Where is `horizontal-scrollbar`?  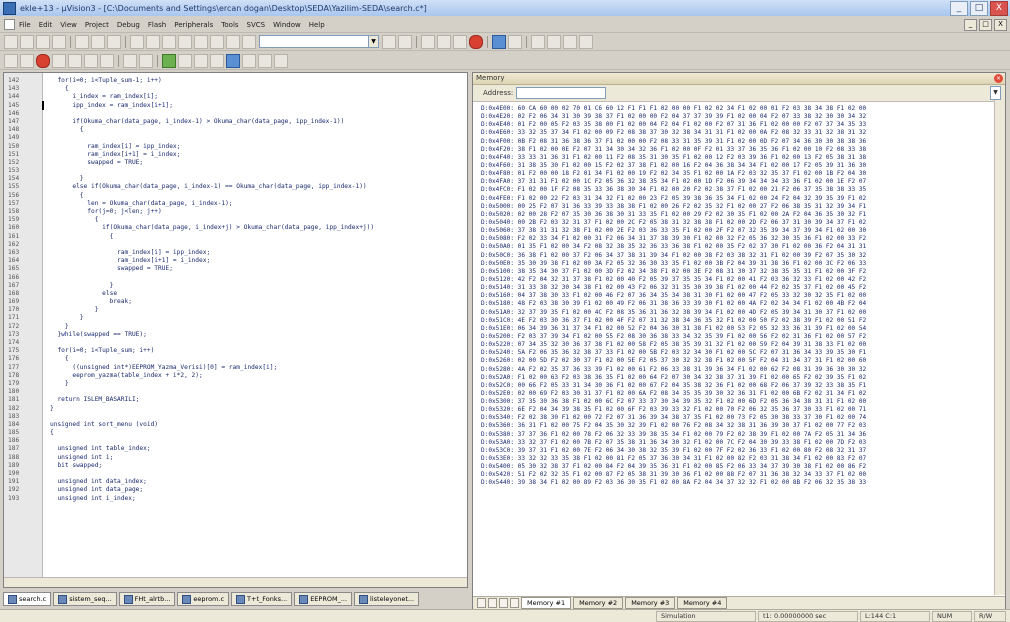 horizontal-scrollbar is located at coordinates (235, 582).